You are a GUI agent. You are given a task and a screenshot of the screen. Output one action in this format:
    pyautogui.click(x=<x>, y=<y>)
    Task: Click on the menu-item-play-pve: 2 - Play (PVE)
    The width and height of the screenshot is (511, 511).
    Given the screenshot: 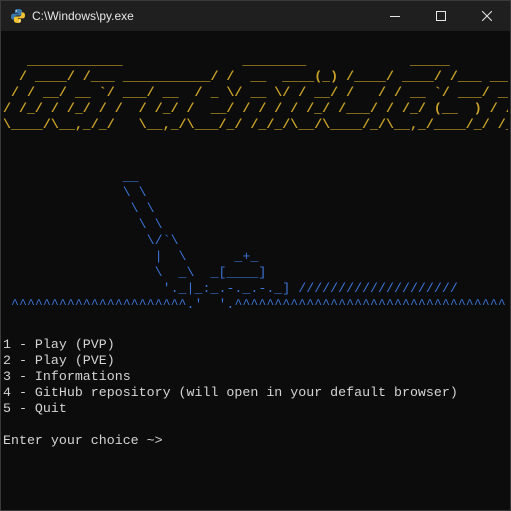 What is the action you would take?
    pyautogui.click(x=59, y=360)
    